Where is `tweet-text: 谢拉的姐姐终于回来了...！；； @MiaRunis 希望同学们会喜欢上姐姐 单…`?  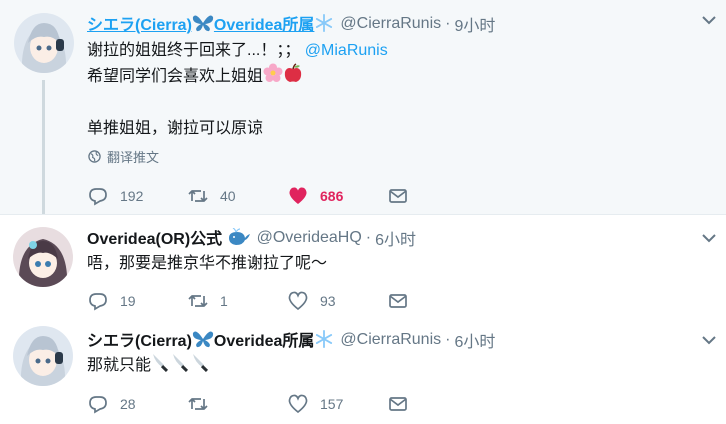
tweet-text: 谢拉的姐姐终于回来了...！；； @MiaRunis 希望同学们会喜欢上姐姐 单… is located at coordinates (237, 89).